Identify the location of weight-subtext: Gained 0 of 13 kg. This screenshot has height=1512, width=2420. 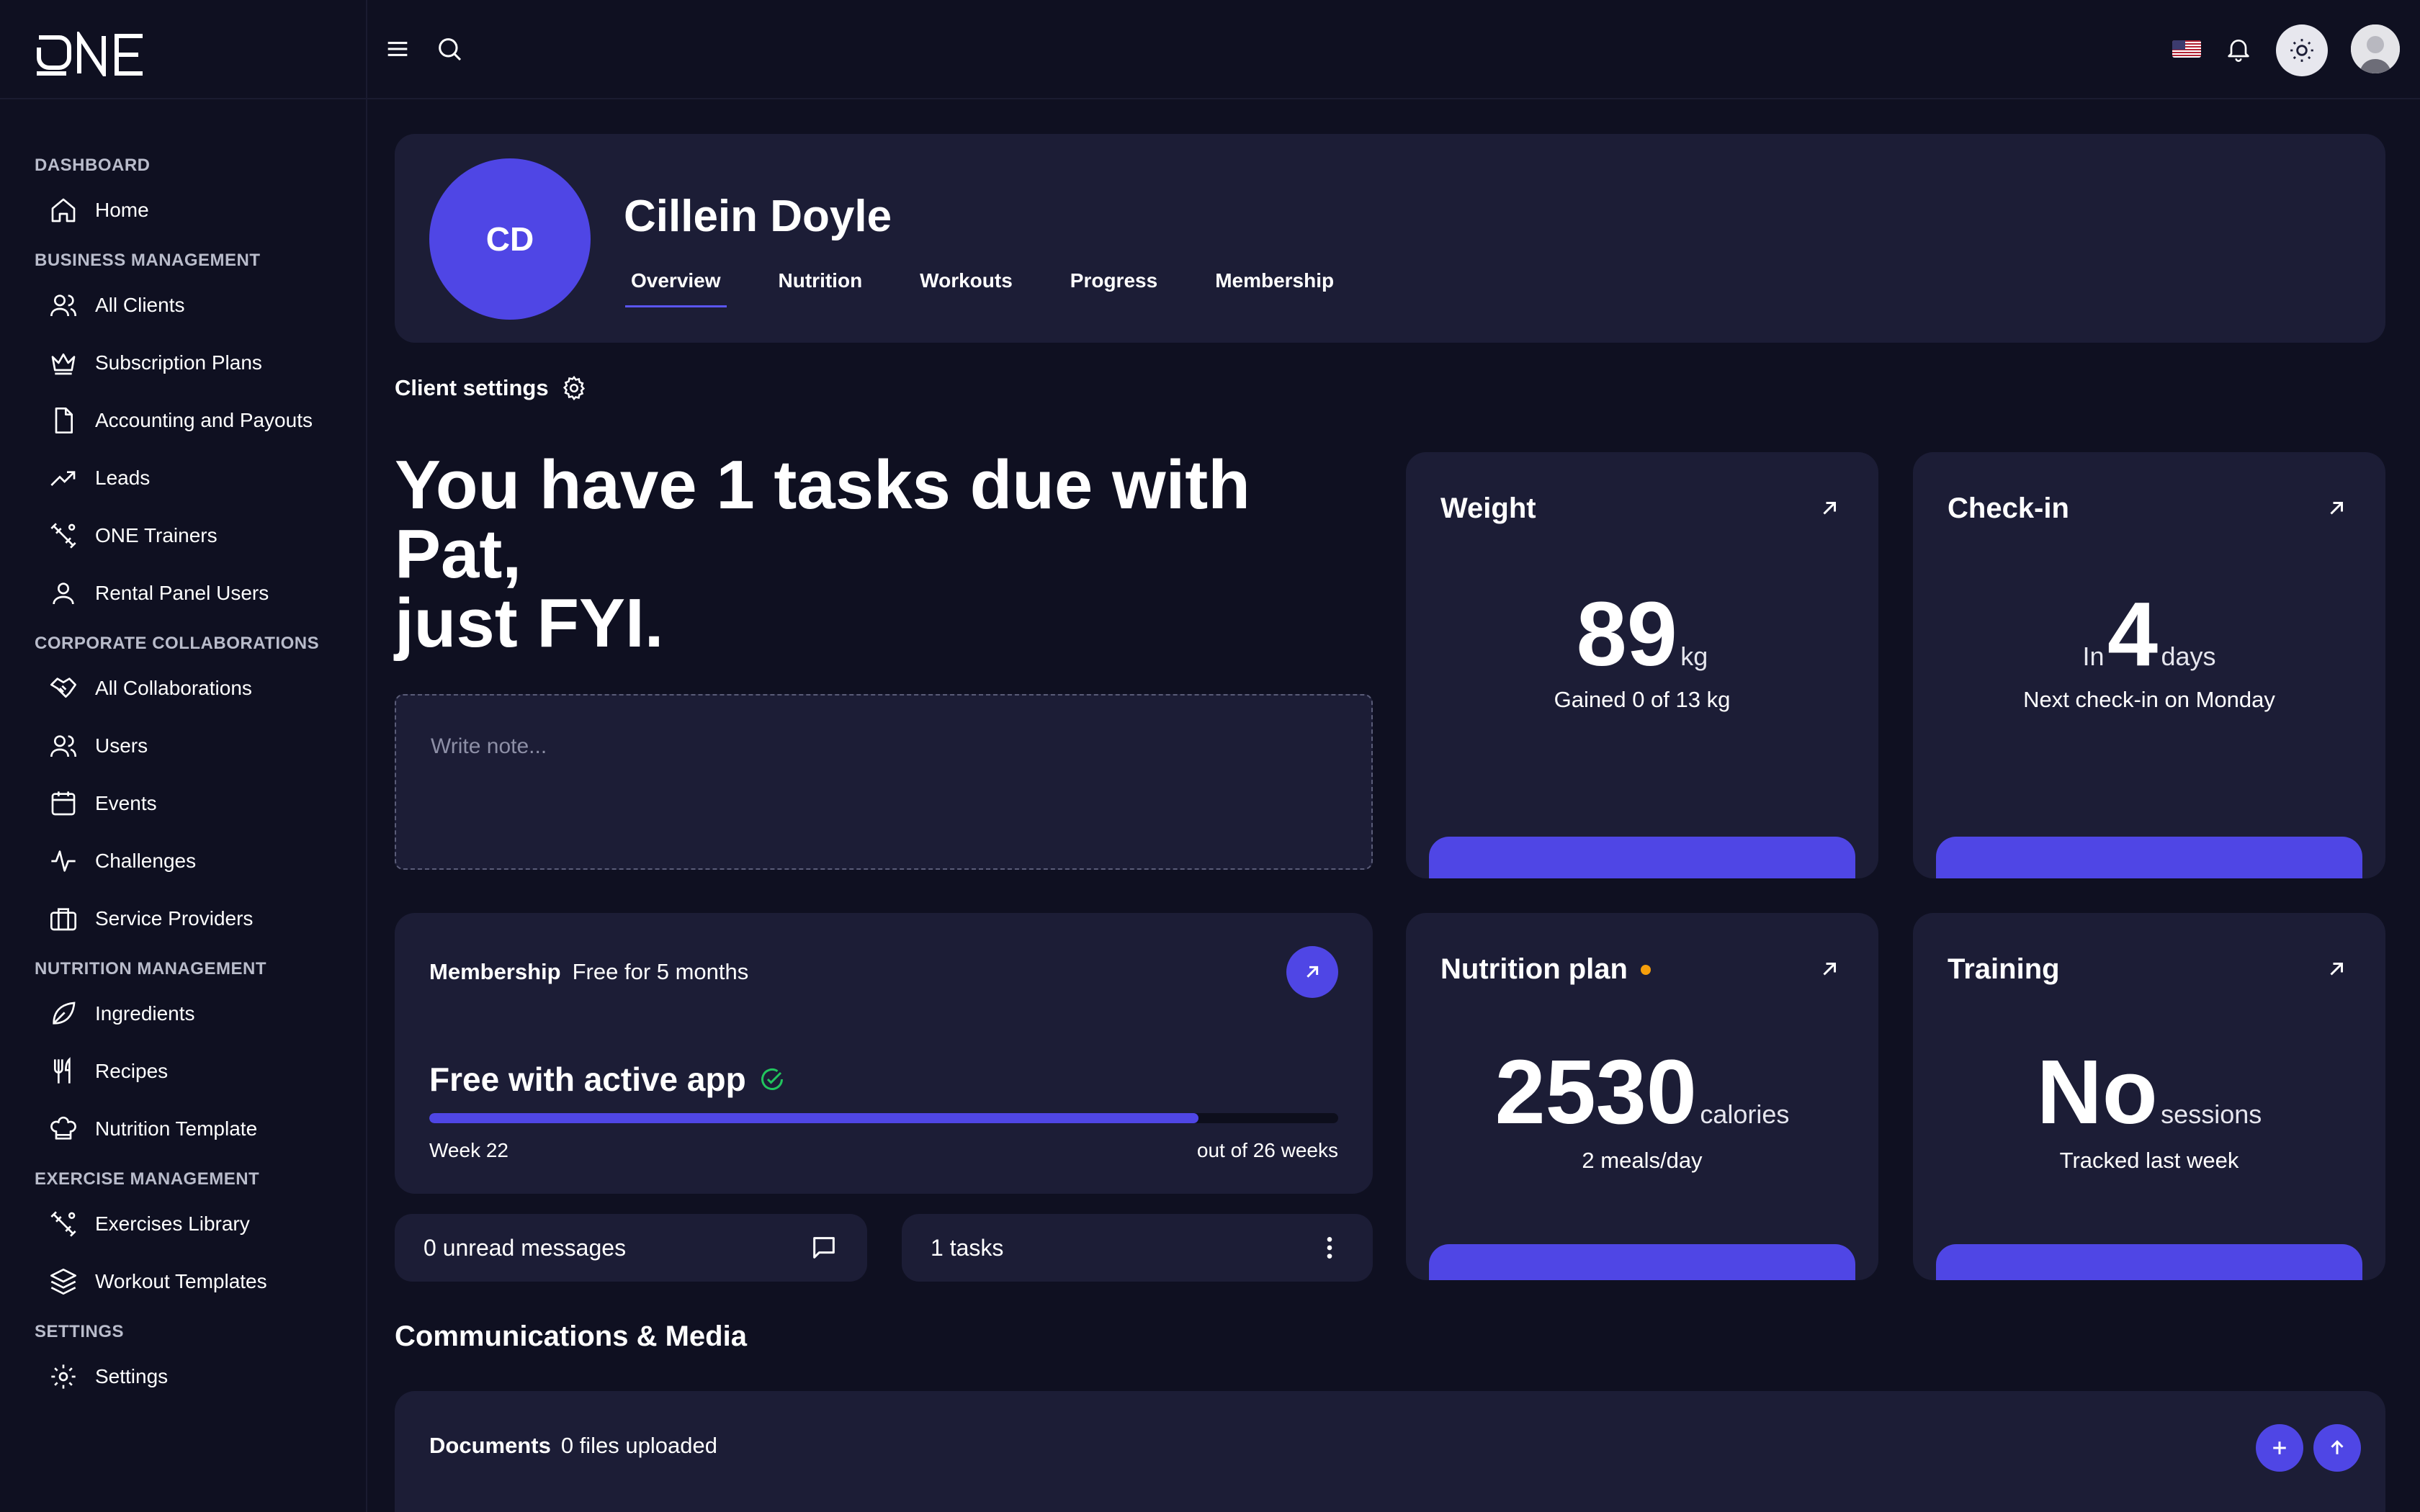
(1642, 699).